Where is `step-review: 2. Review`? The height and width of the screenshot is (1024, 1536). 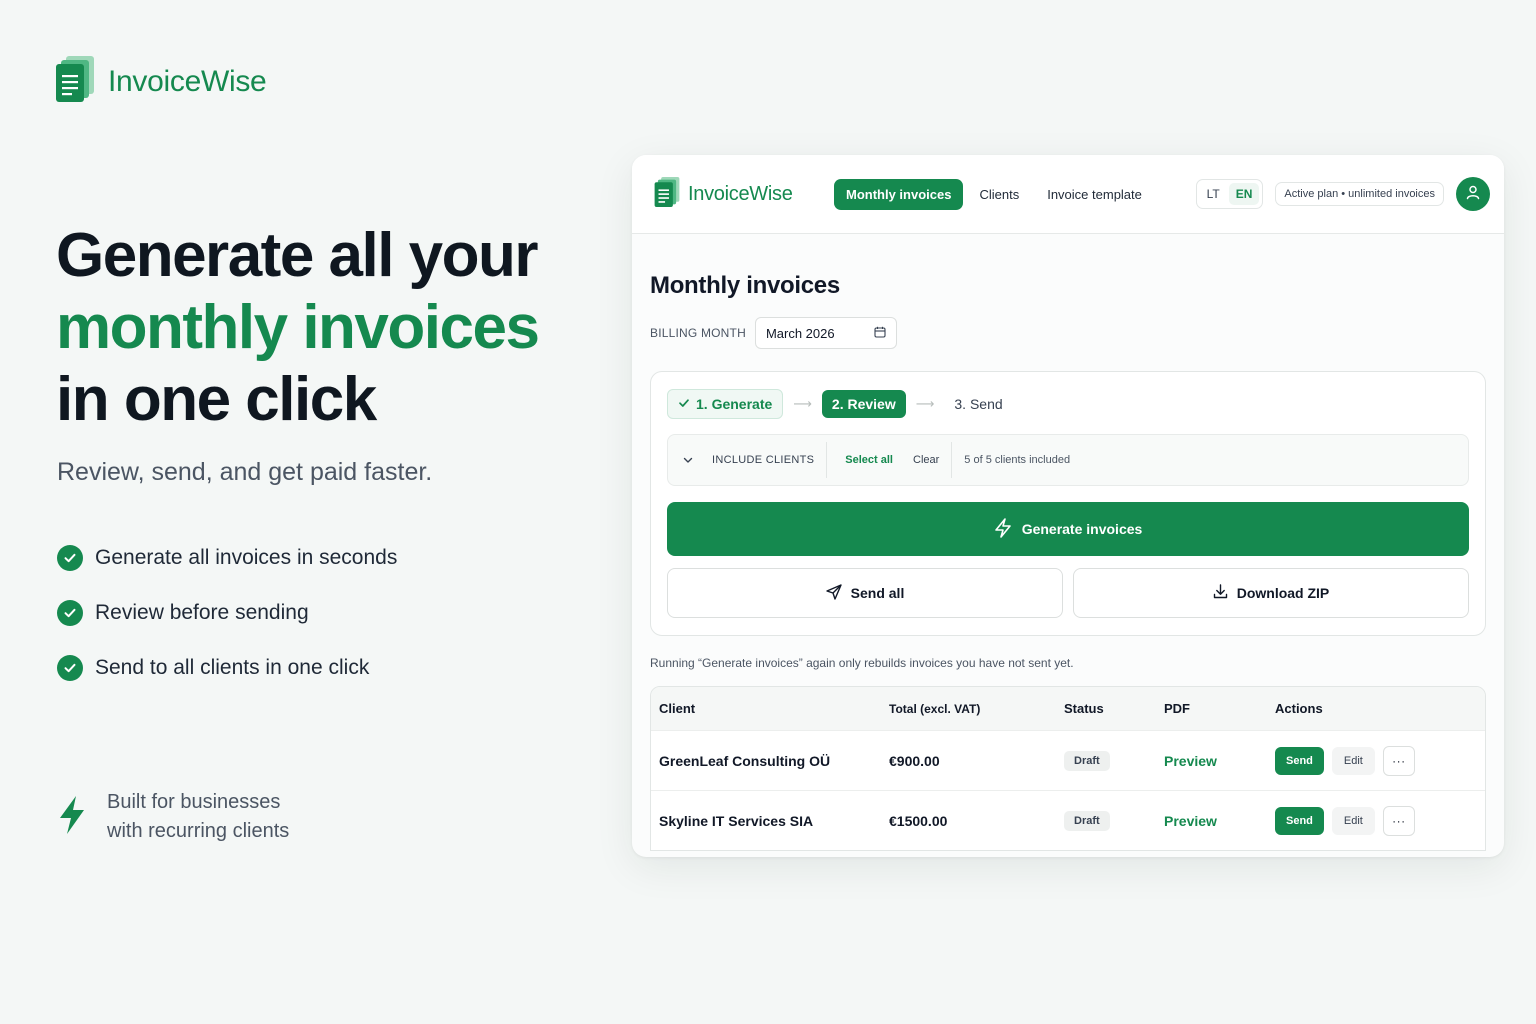 step-review: 2. Review is located at coordinates (863, 404).